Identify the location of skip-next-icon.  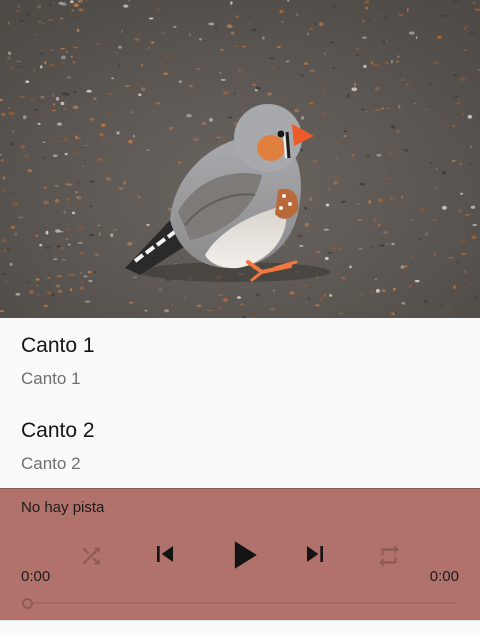
(315, 554).